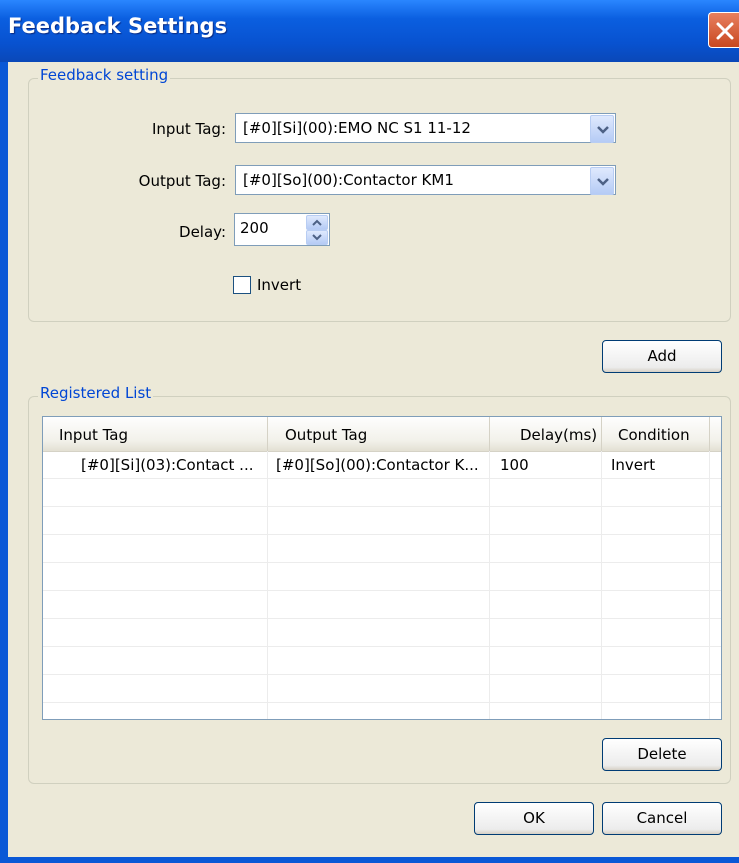  I want to click on output-tag-value: [#0][So](00):Contactor KM1, so click(348, 180).